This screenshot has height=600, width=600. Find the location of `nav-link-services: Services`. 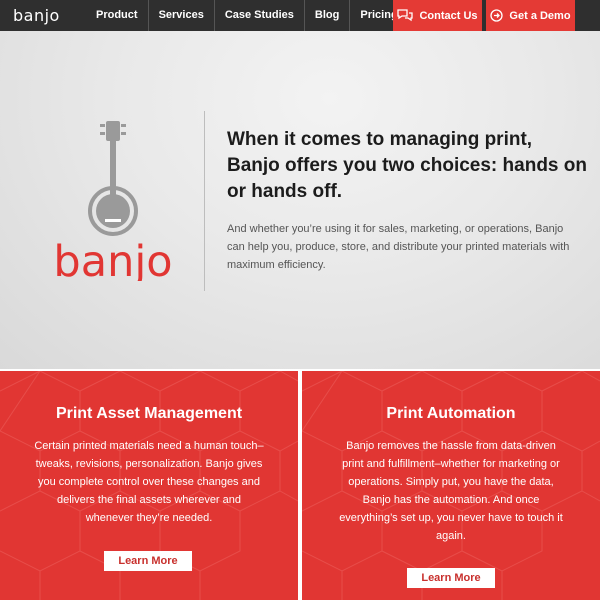

nav-link-services: Services is located at coordinates (180, 15).